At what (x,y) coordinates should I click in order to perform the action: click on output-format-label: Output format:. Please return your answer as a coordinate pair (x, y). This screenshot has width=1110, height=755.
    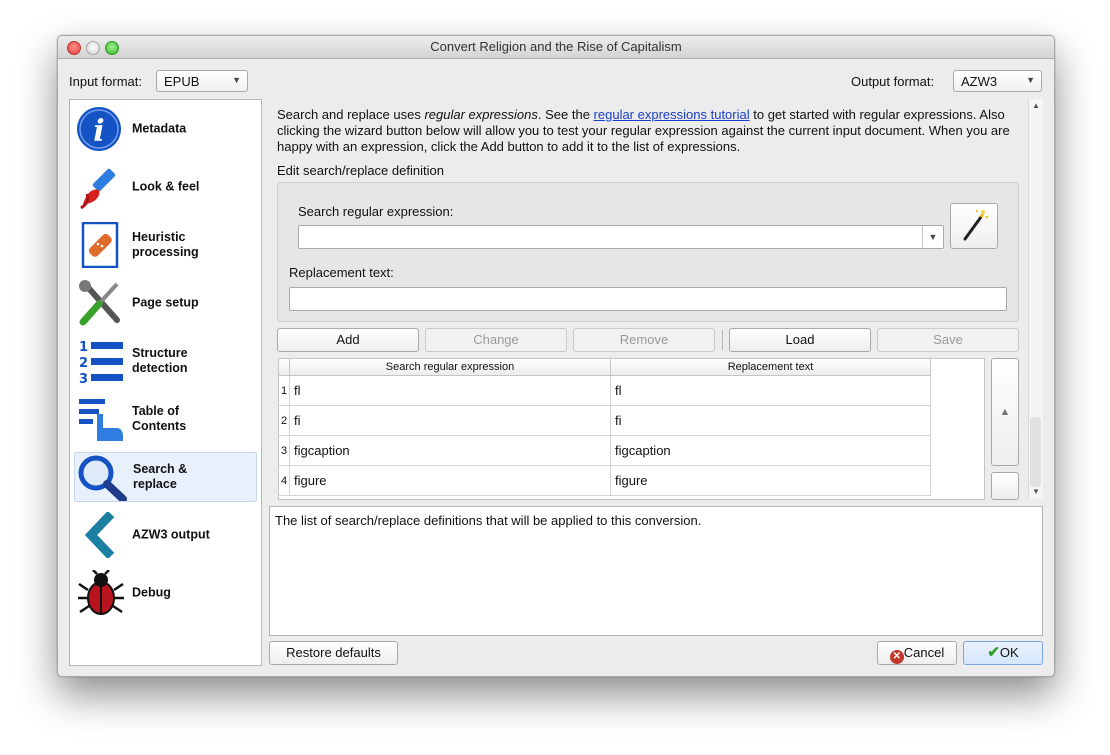
    Looking at the image, I should click on (893, 81).